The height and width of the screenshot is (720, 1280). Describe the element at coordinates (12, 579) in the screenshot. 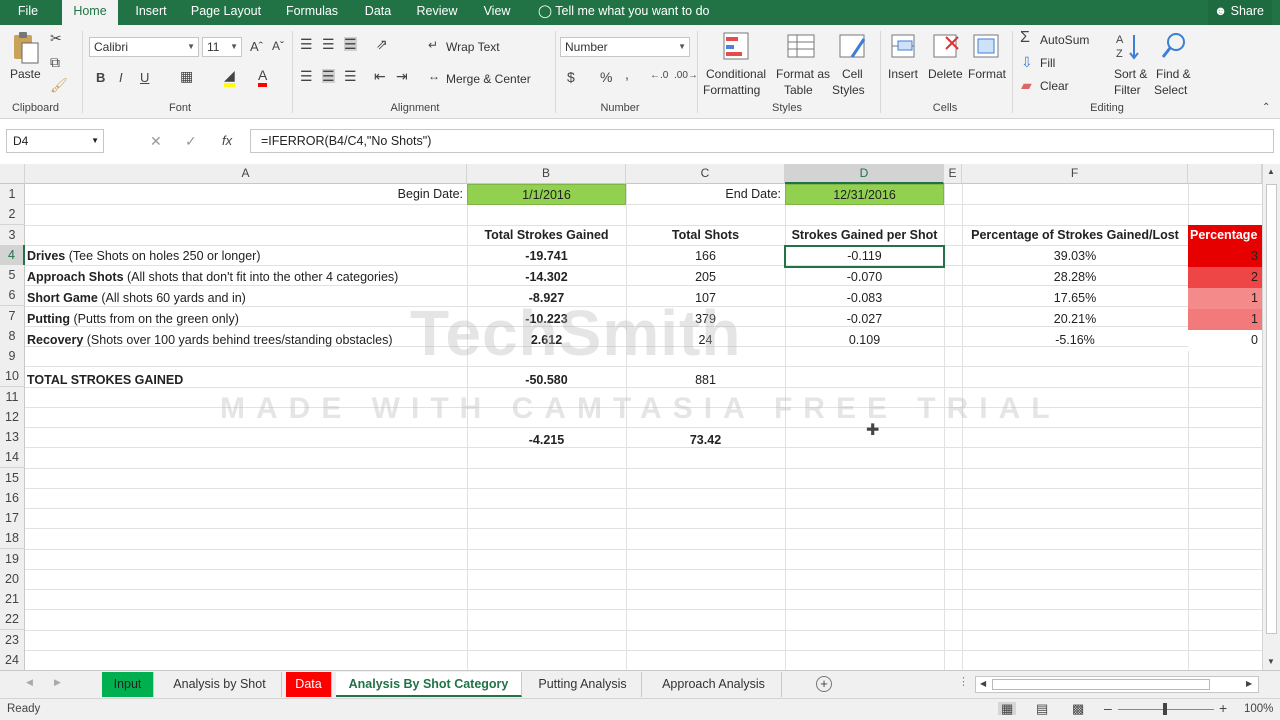

I see `row-header-20: 20` at that location.